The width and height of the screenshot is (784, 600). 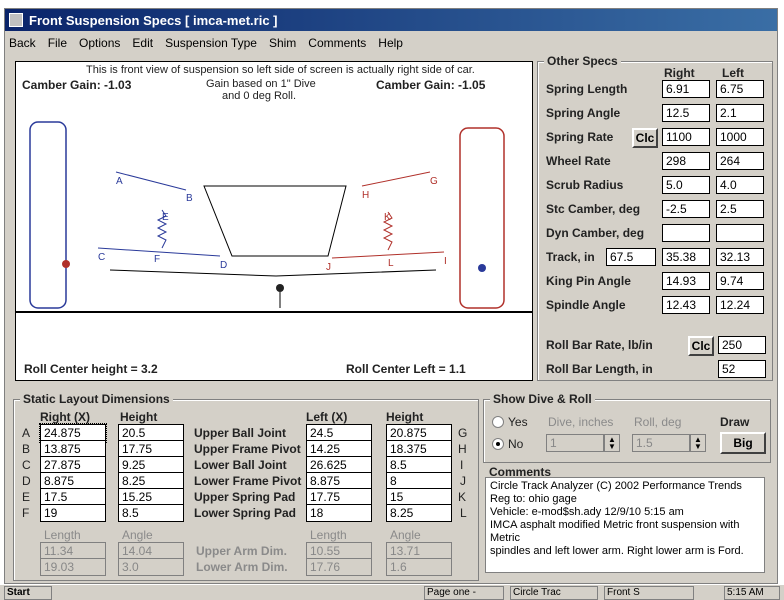 What do you see at coordinates (740, 305) in the screenshot?
I see `spindle-angle-left: 12.24` at bounding box center [740, 305].